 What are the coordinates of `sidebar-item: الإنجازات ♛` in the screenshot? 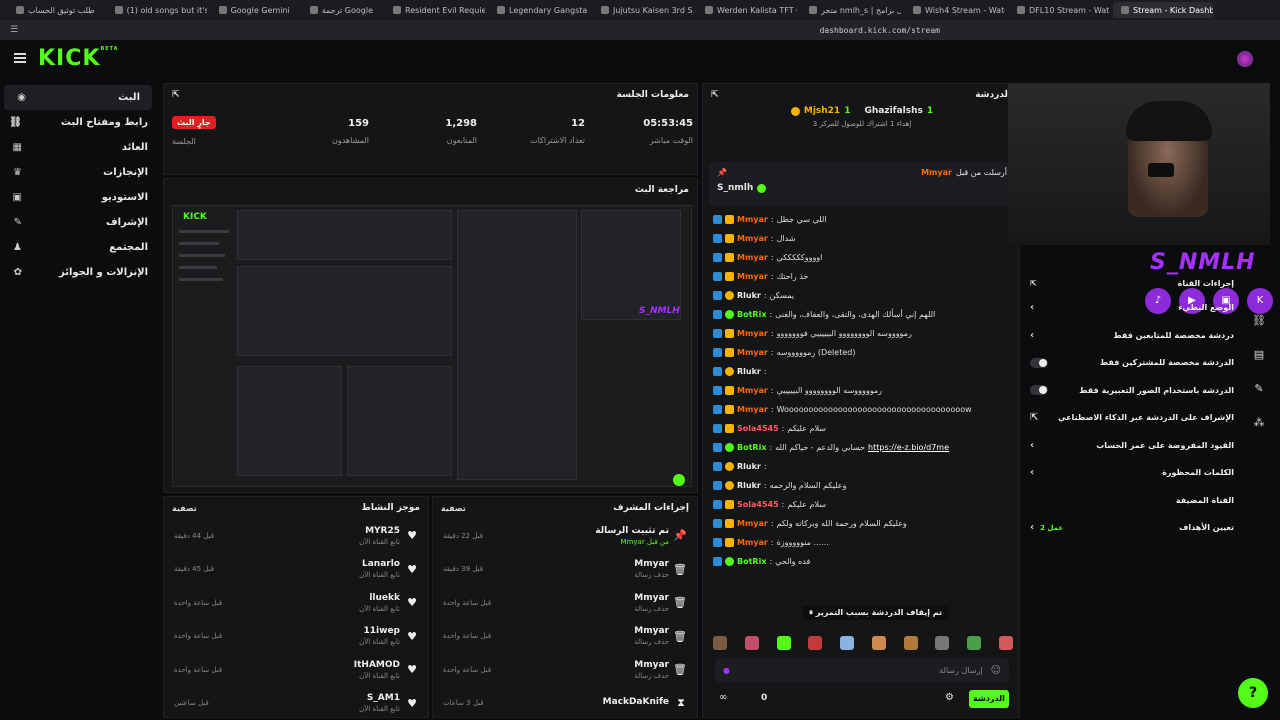 It's located at (80, 172).